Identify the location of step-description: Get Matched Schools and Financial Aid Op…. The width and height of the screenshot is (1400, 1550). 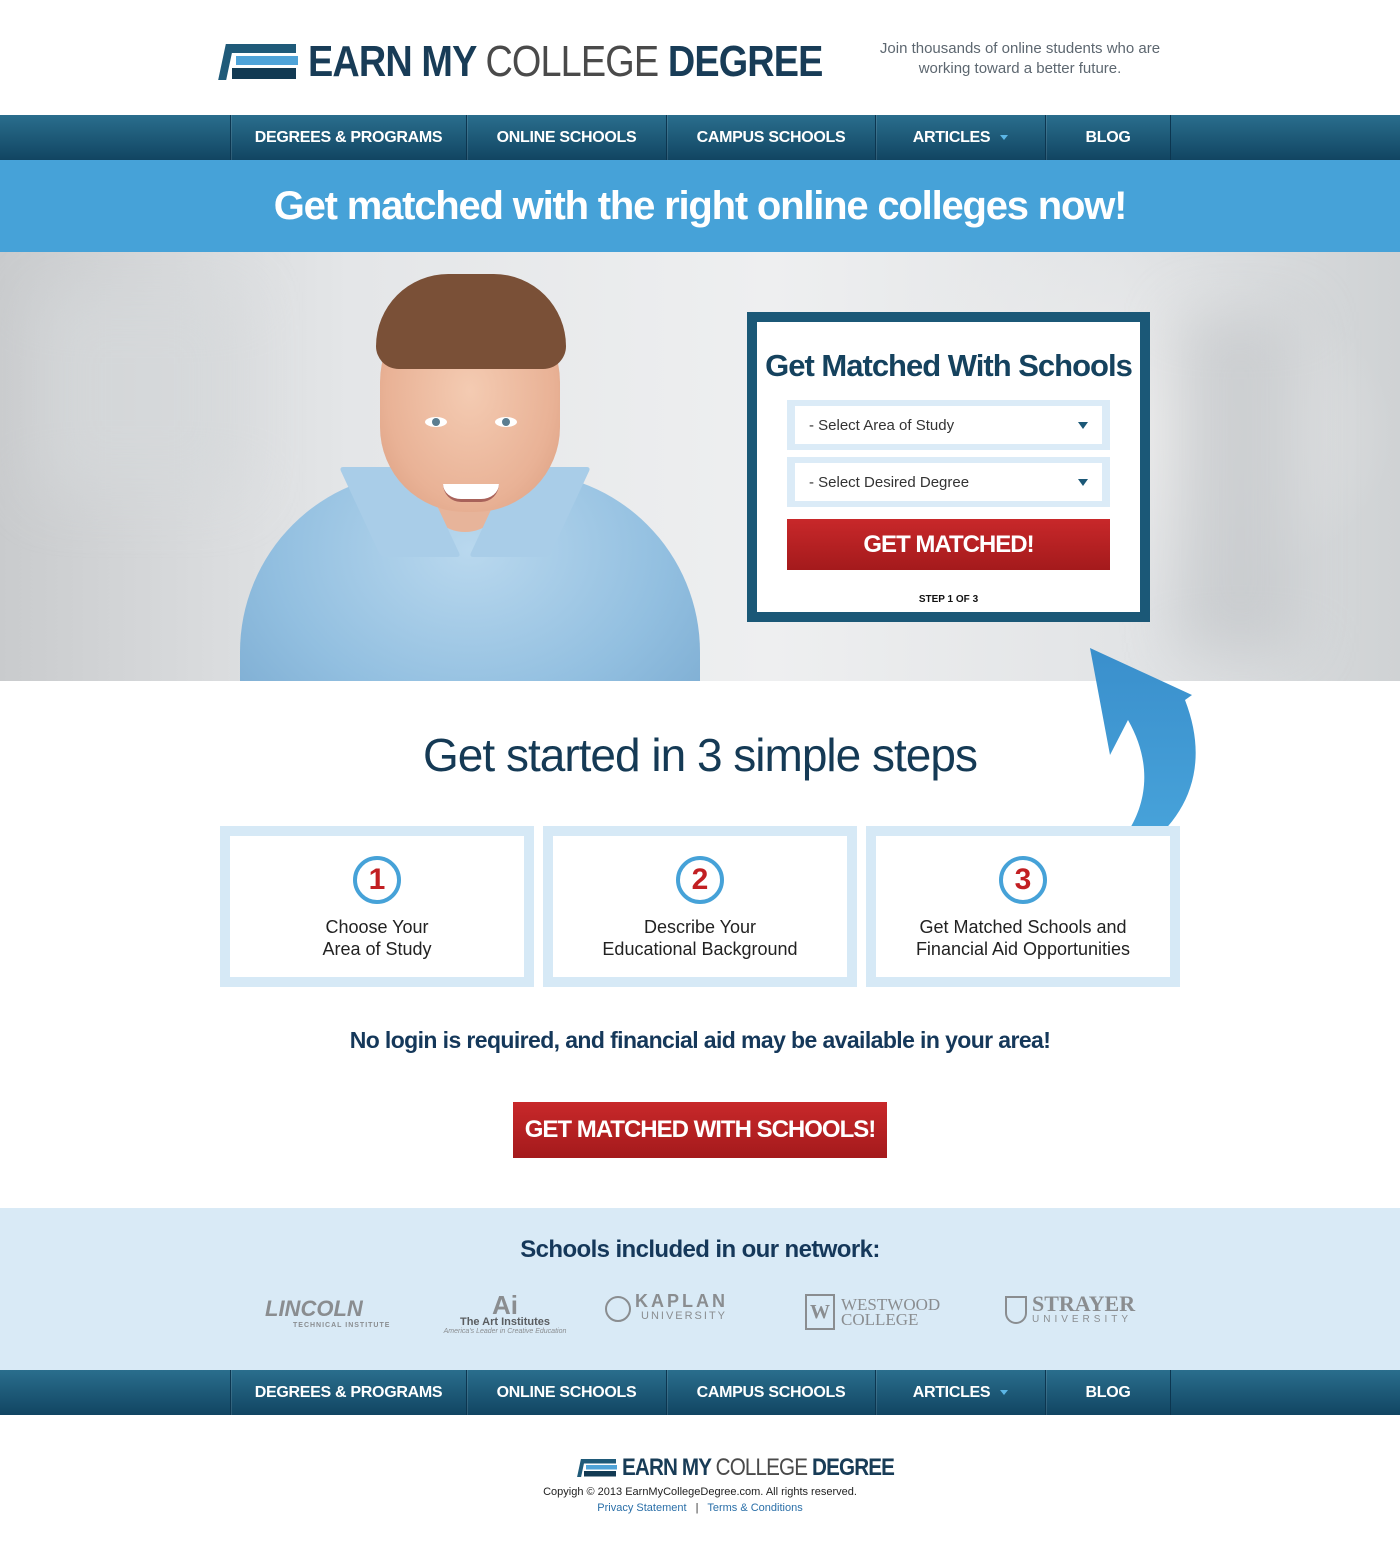
(1023, 938).